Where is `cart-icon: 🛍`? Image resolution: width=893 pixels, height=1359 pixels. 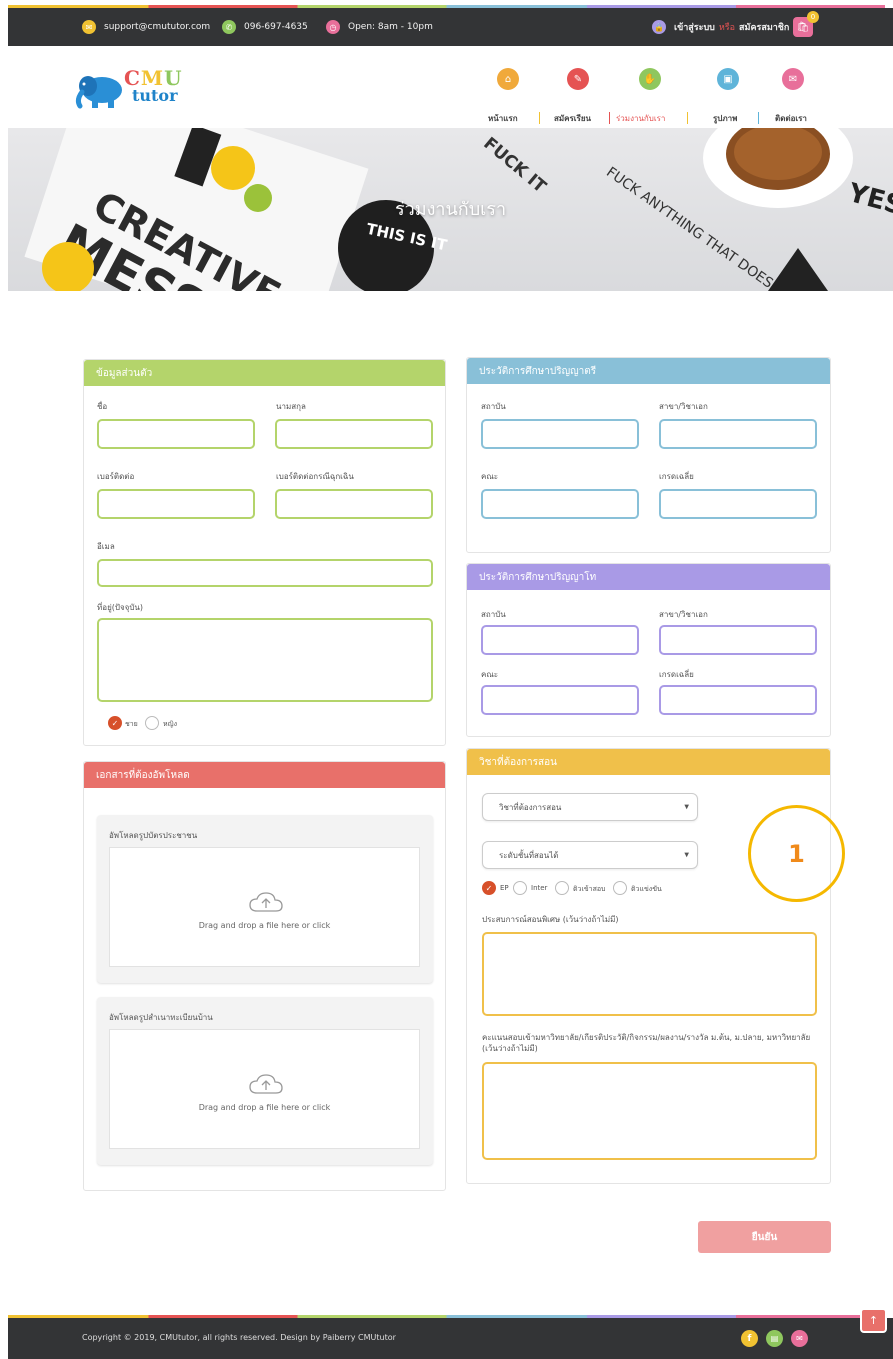
cart-icon: 🛍 is located at coordinates (803, 27).